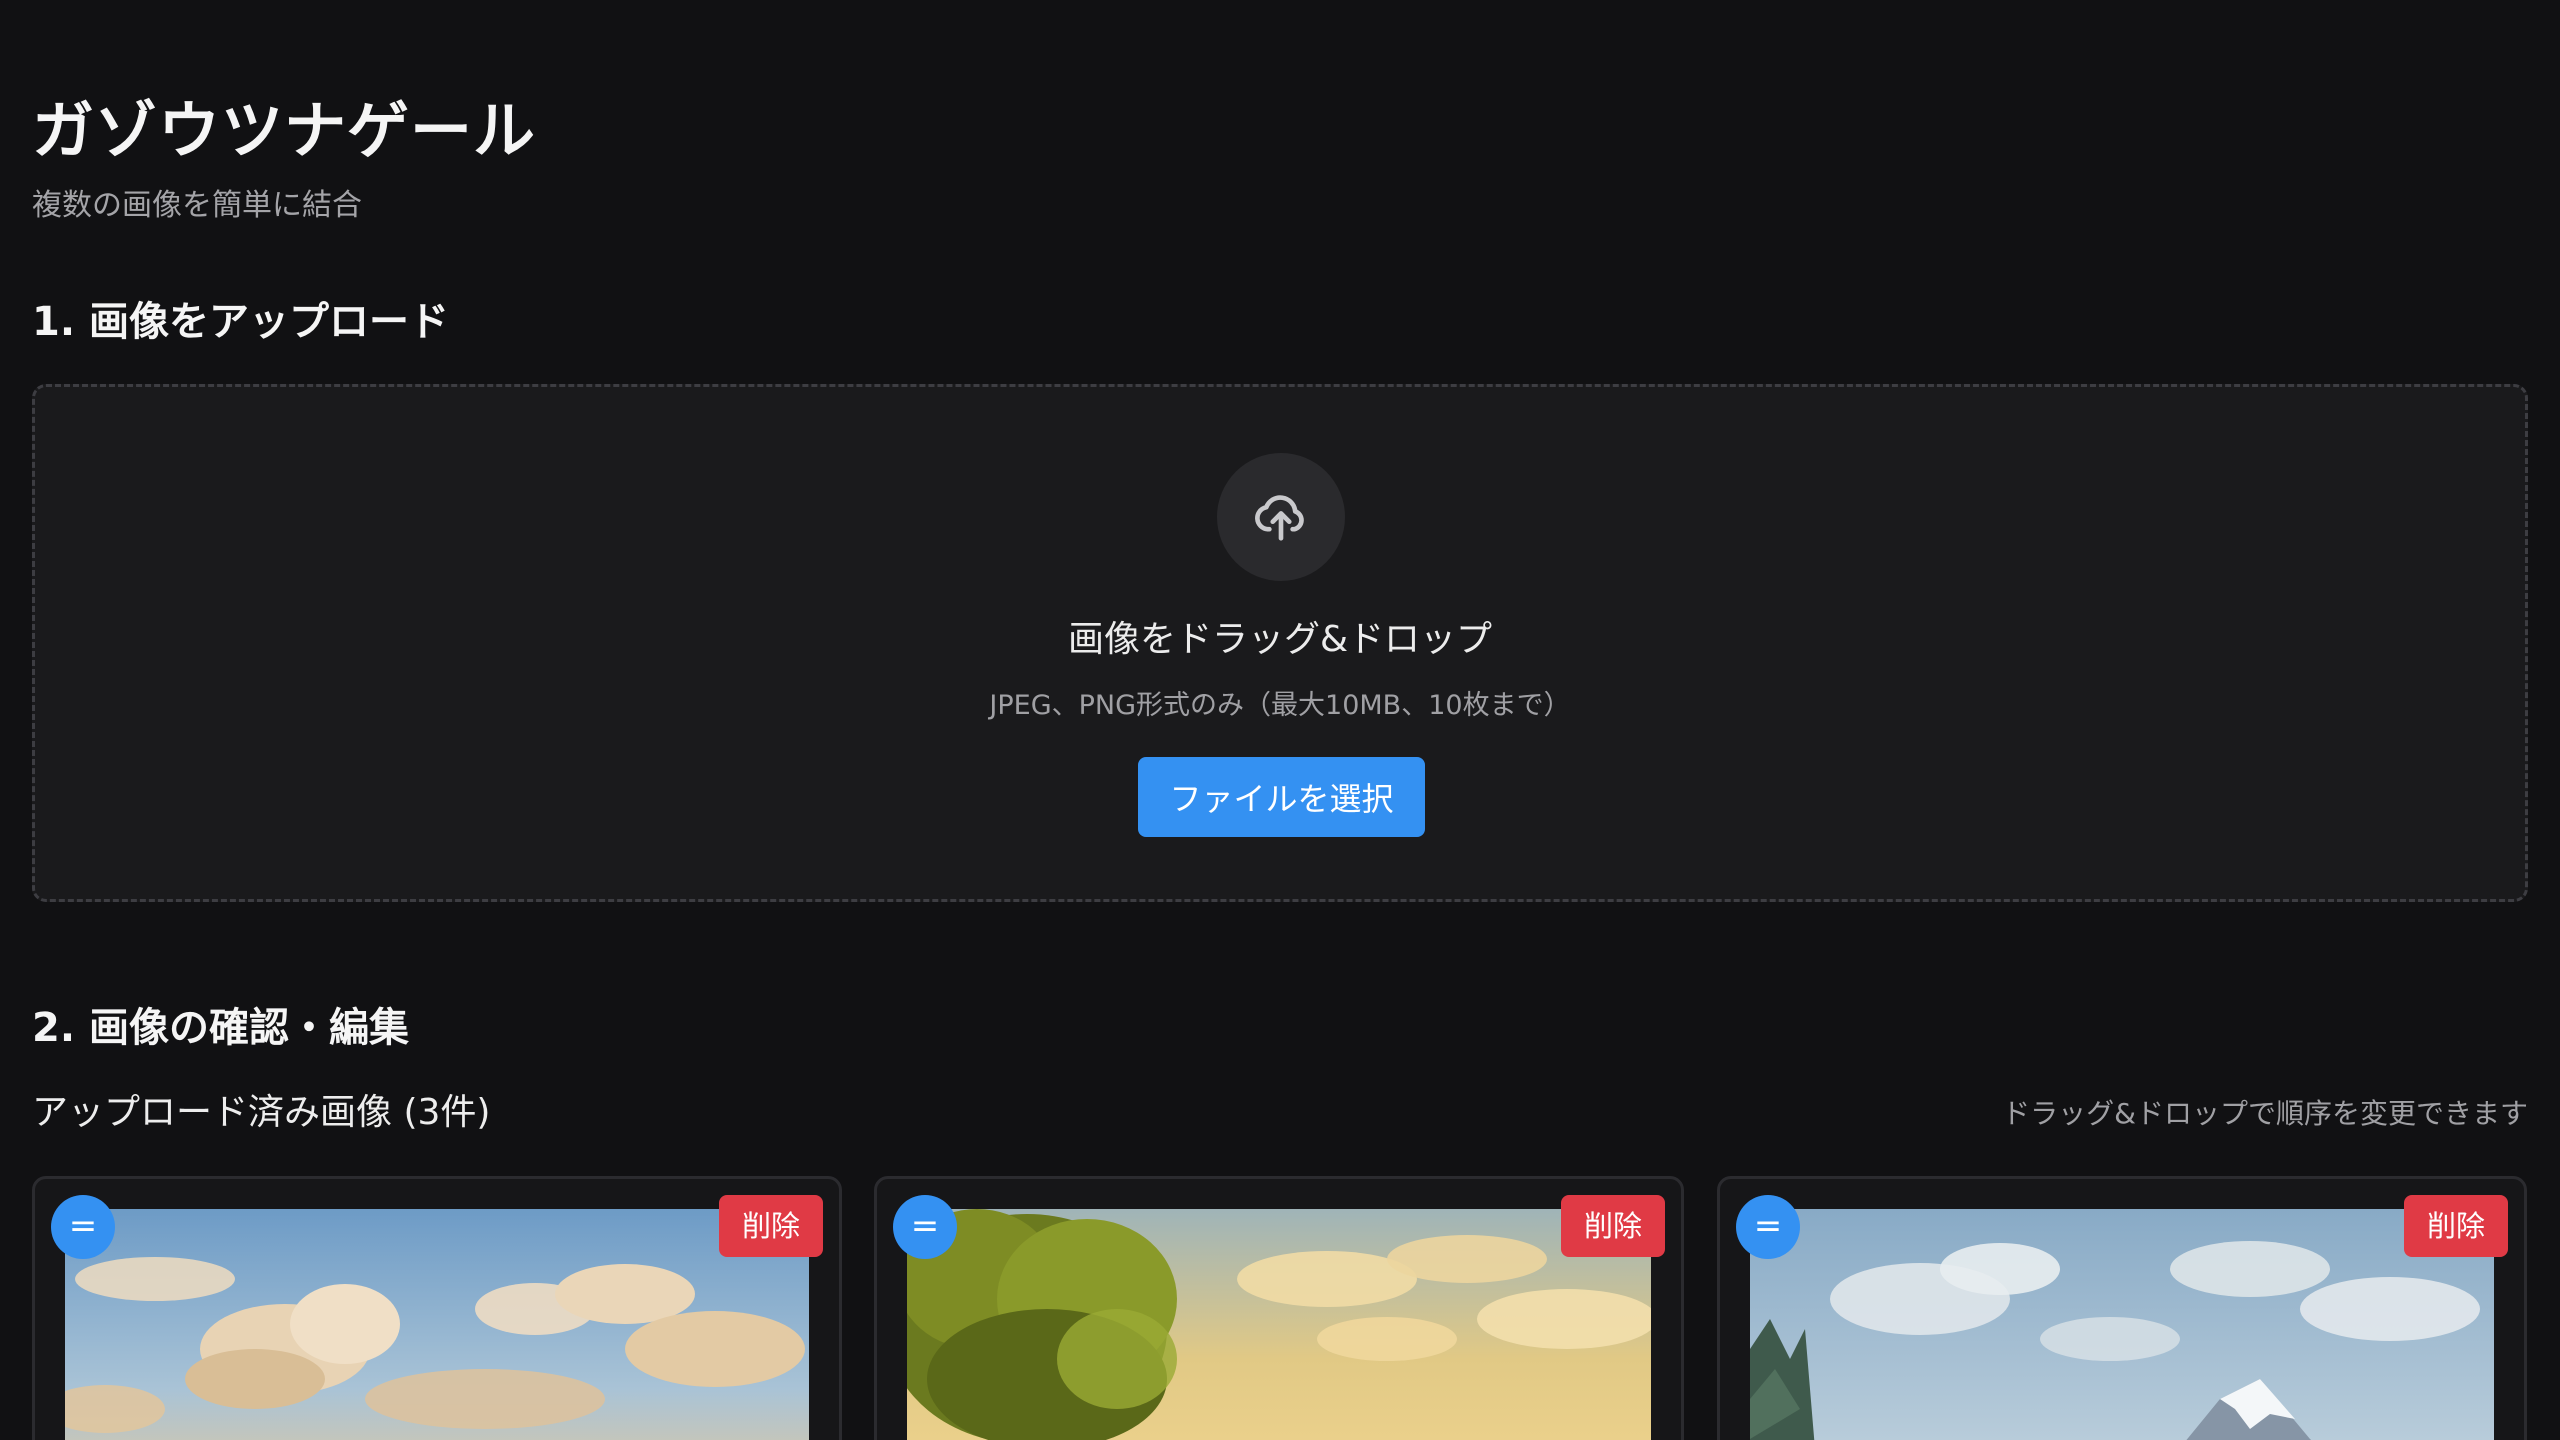  Describe the element at coordinates (220, 1028) in the screenshot. I see `edit-section-title: 2. 画像の確認・編集` at that location.